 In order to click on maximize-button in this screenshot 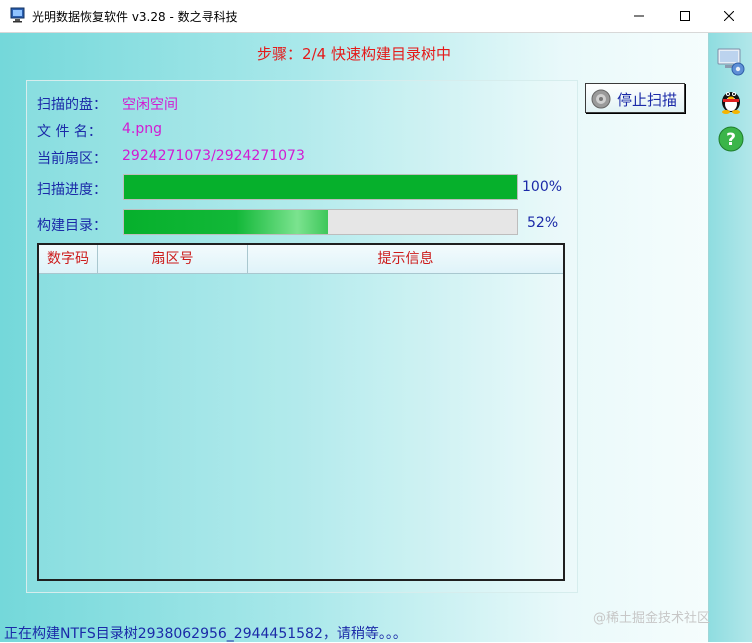, I will do `click(685, 16)`.